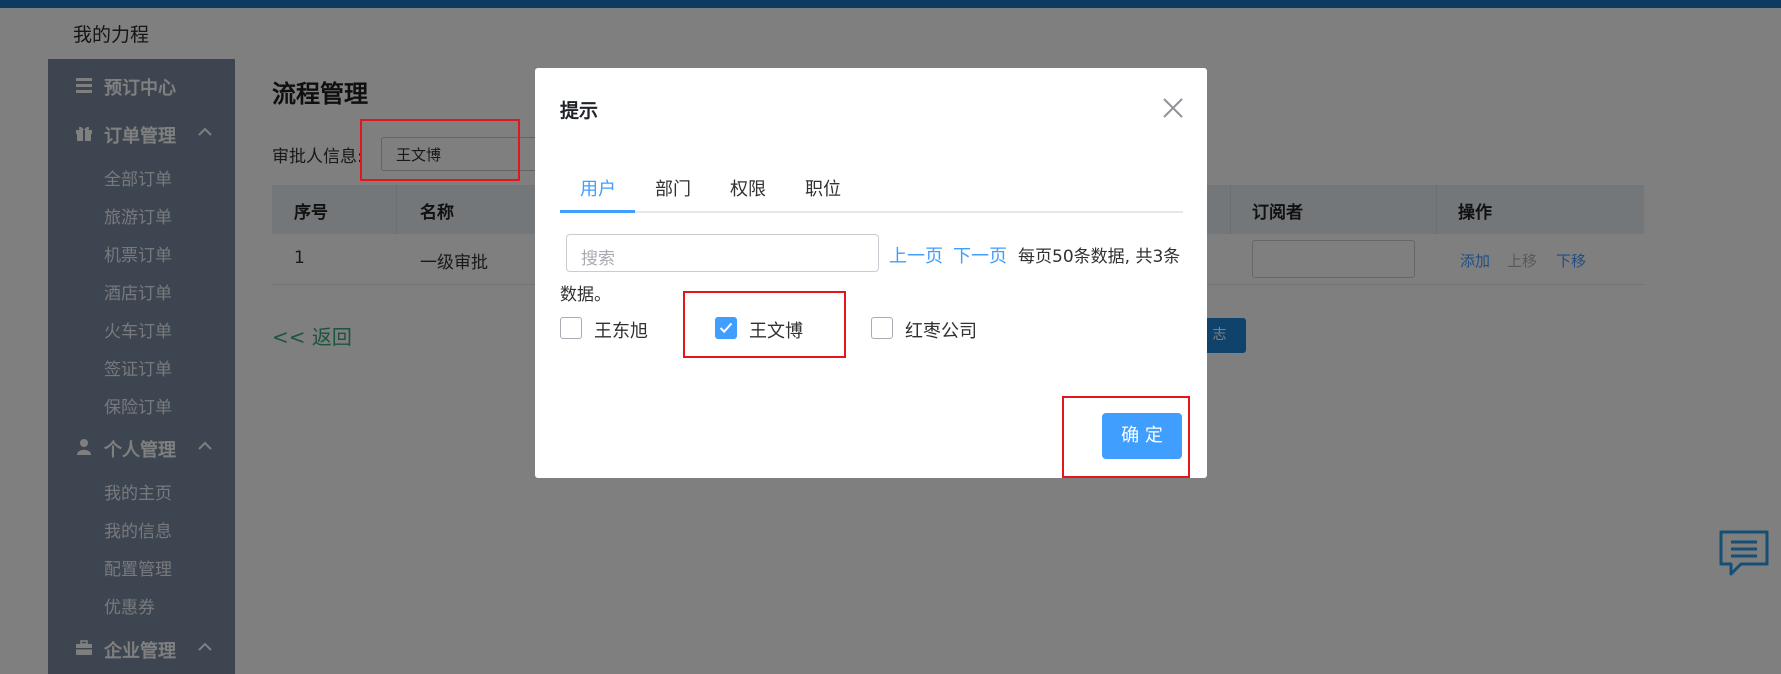 Image resolution: width=1781 pixels, height=674 pixels. I want to click on tab-departments: 部门, so click(673, 188).